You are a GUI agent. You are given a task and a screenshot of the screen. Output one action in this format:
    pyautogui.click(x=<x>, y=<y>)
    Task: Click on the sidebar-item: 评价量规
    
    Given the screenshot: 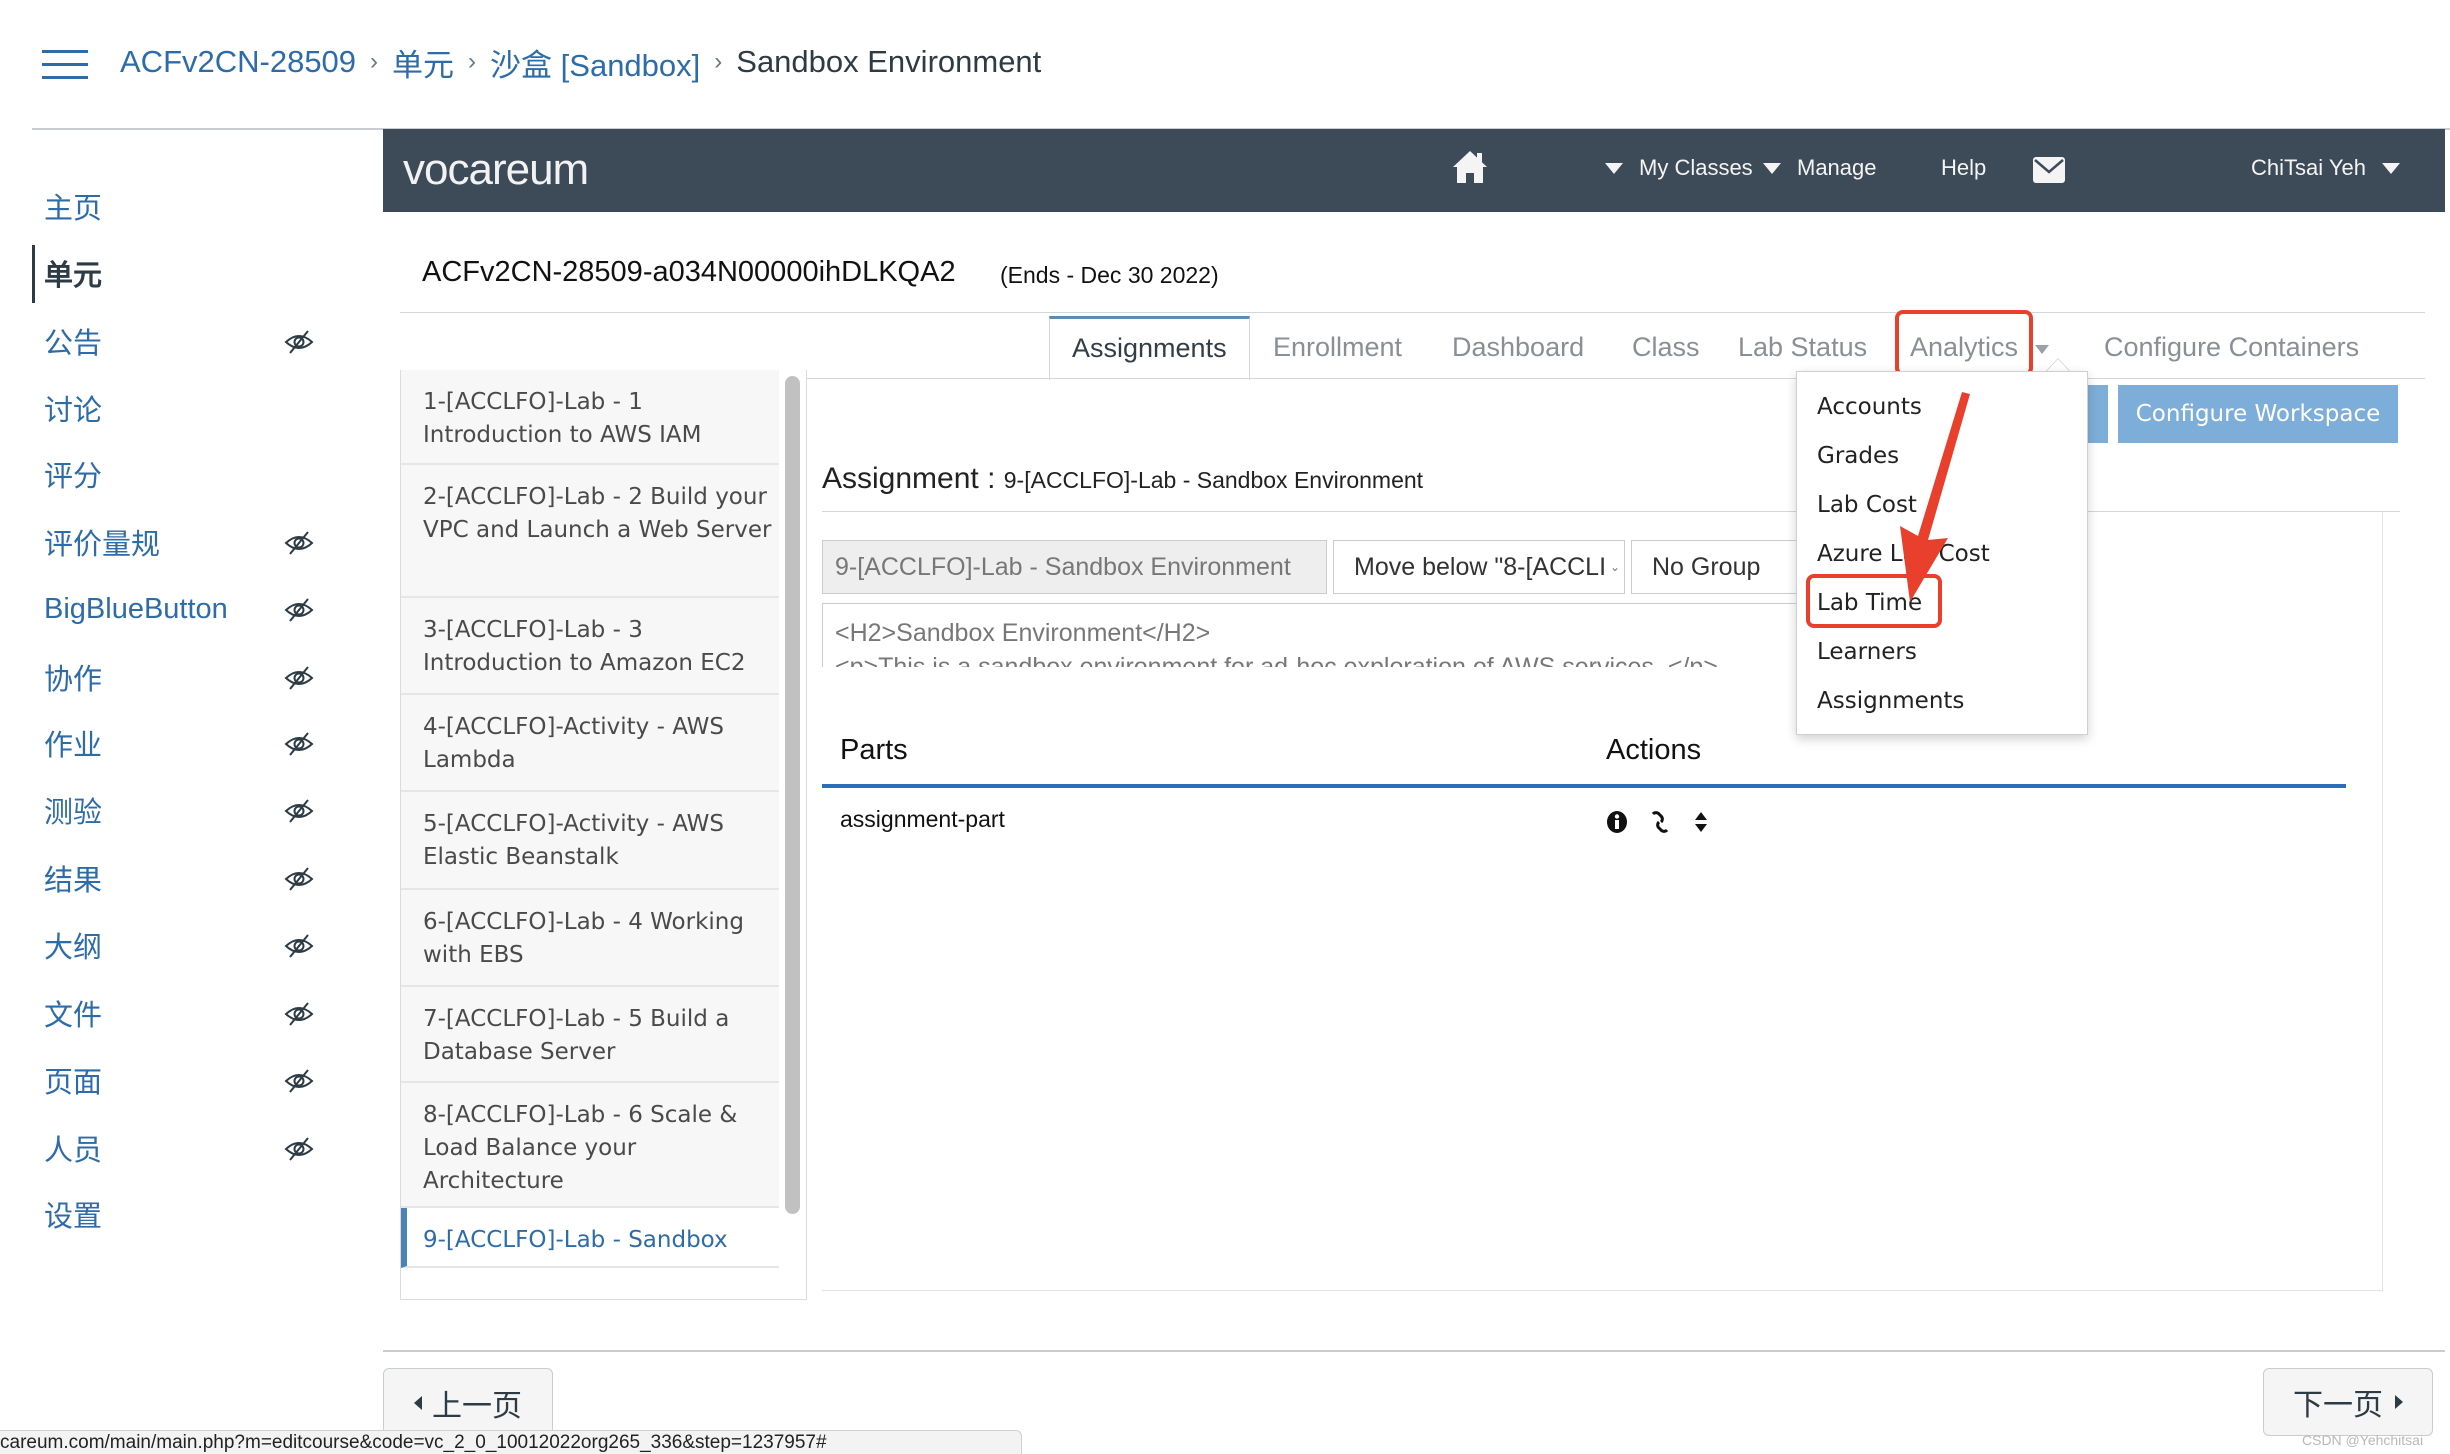 What is the action you would take?
    pyautogui.click(x=179, y=542)
    